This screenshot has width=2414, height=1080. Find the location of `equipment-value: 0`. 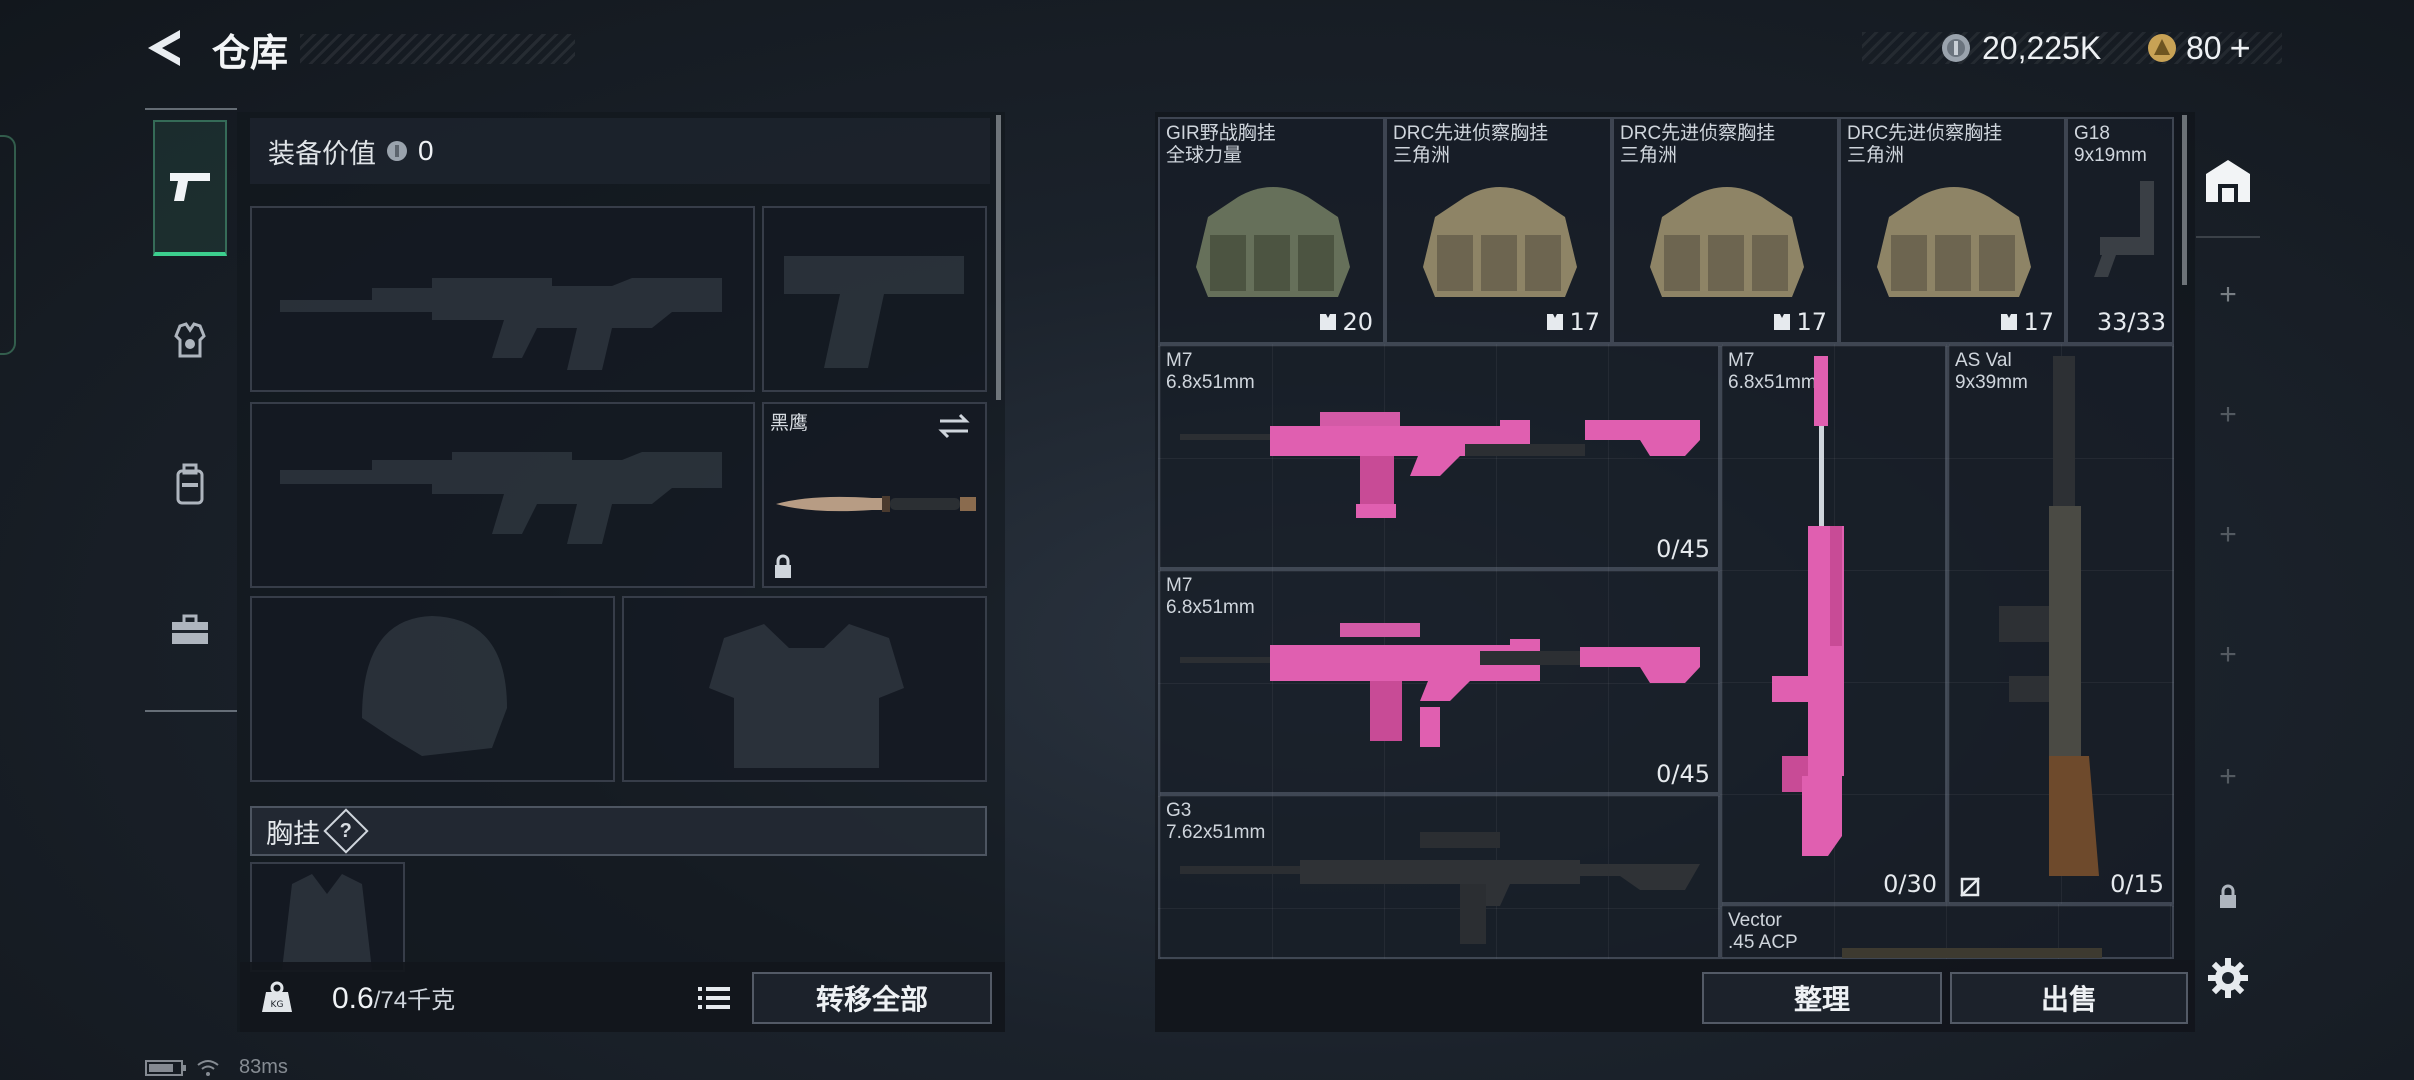

equipment-value: 0 is located at coordinates (426, 150).